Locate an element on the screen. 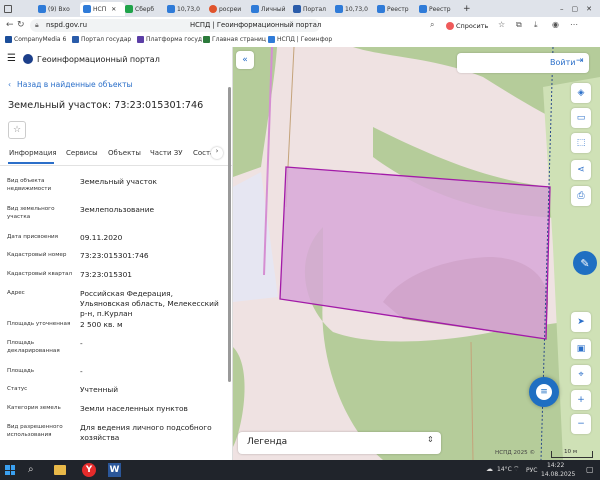 This screenshot has height=480, width=600. tab-close-icon: ✕ is located at coordinates (113, 9).